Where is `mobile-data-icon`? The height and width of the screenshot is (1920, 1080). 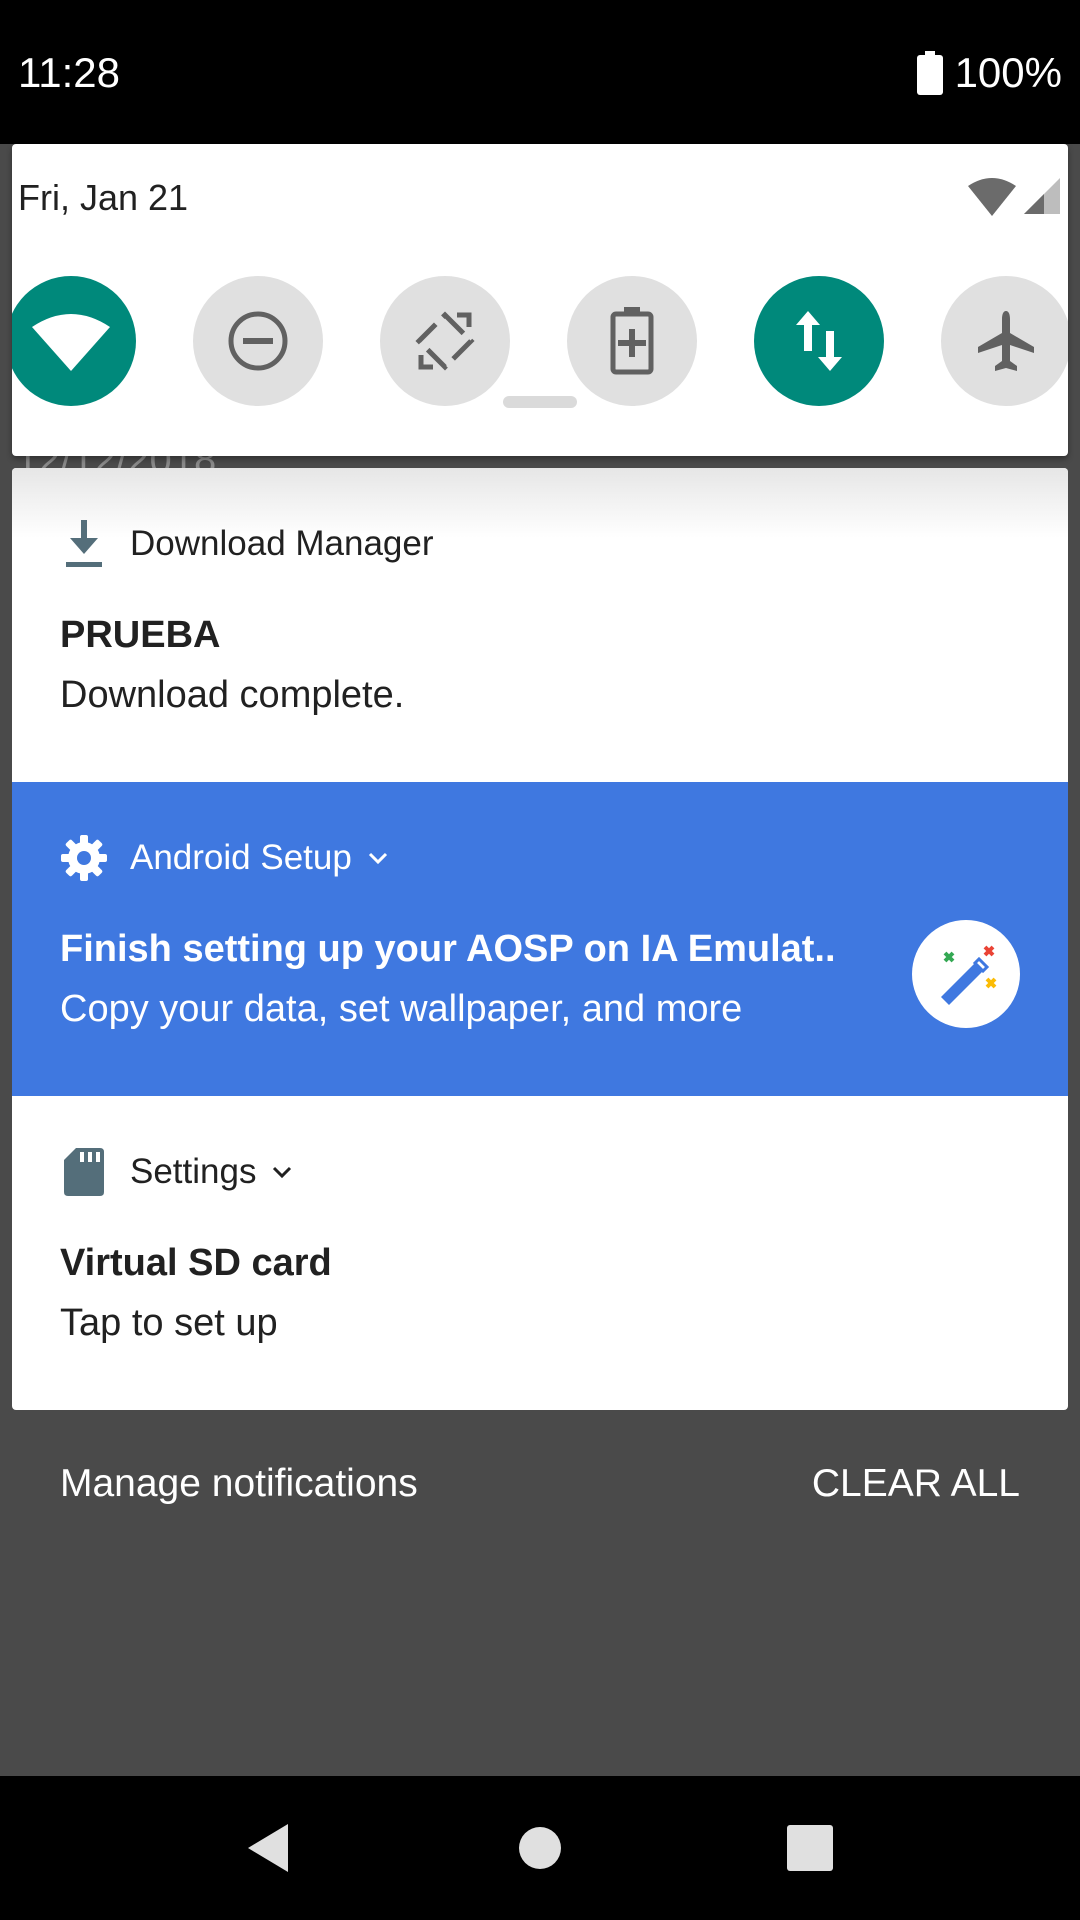
mobile-data-icon is located at coordinates (819, 341).